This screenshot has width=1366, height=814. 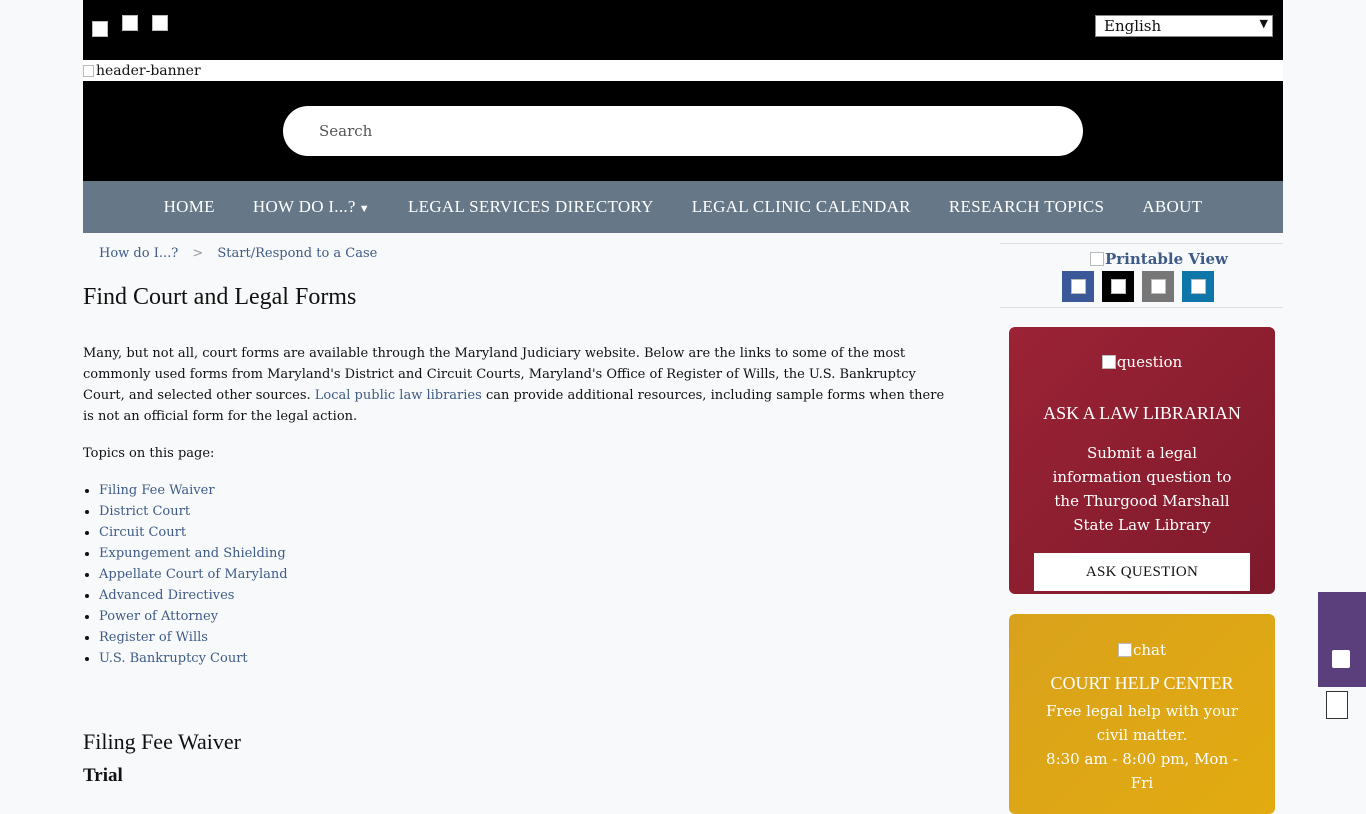 I want to click on breadcrumb-start-respond: Start/Respond to a Case, so click(x=297, y=253).